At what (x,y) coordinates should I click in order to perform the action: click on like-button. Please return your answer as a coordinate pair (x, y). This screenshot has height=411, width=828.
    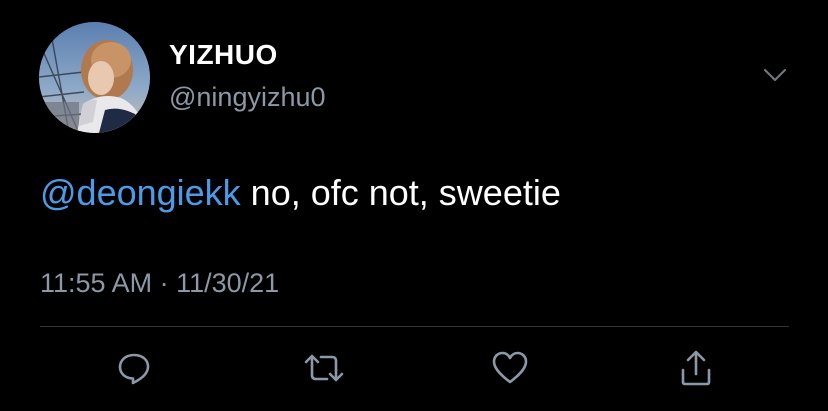
    Looking at the image, I should click on (510, 368).